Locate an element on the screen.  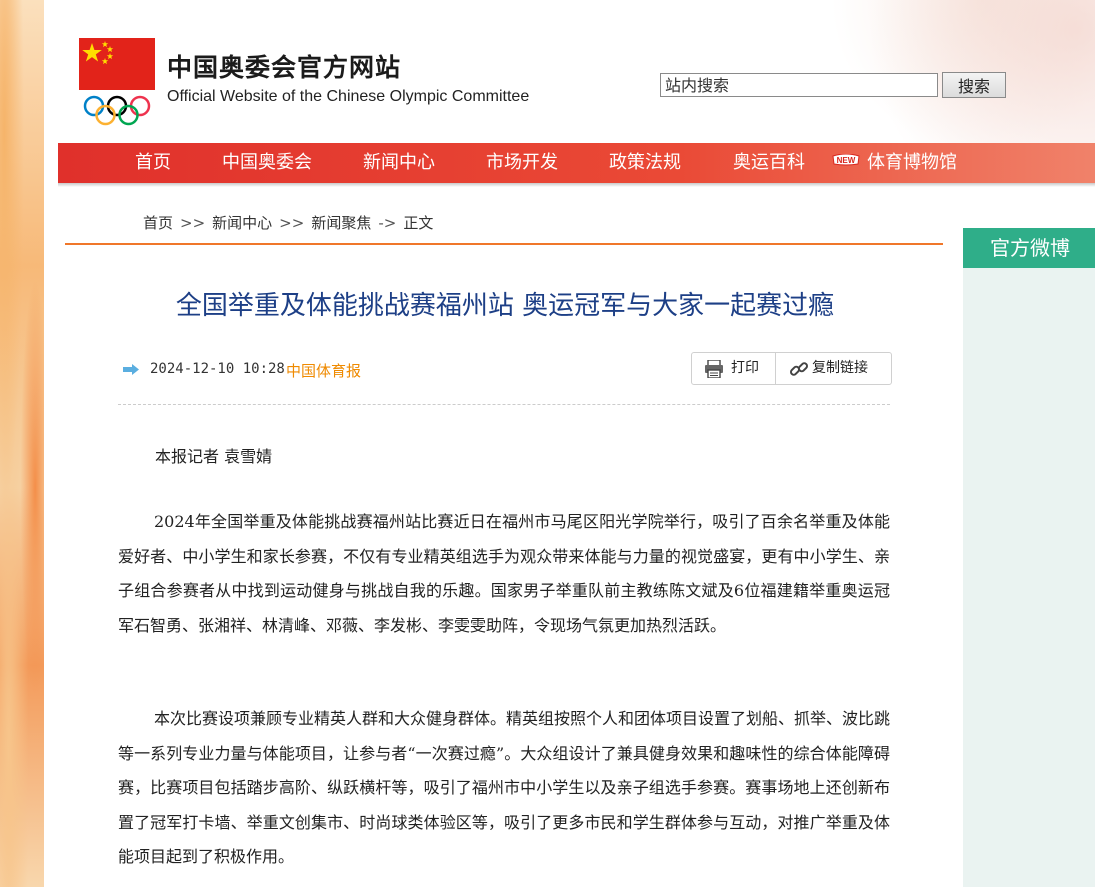
breadcrumb-news-focus: 新闻聚焦 is located at coordinates (341, 223).